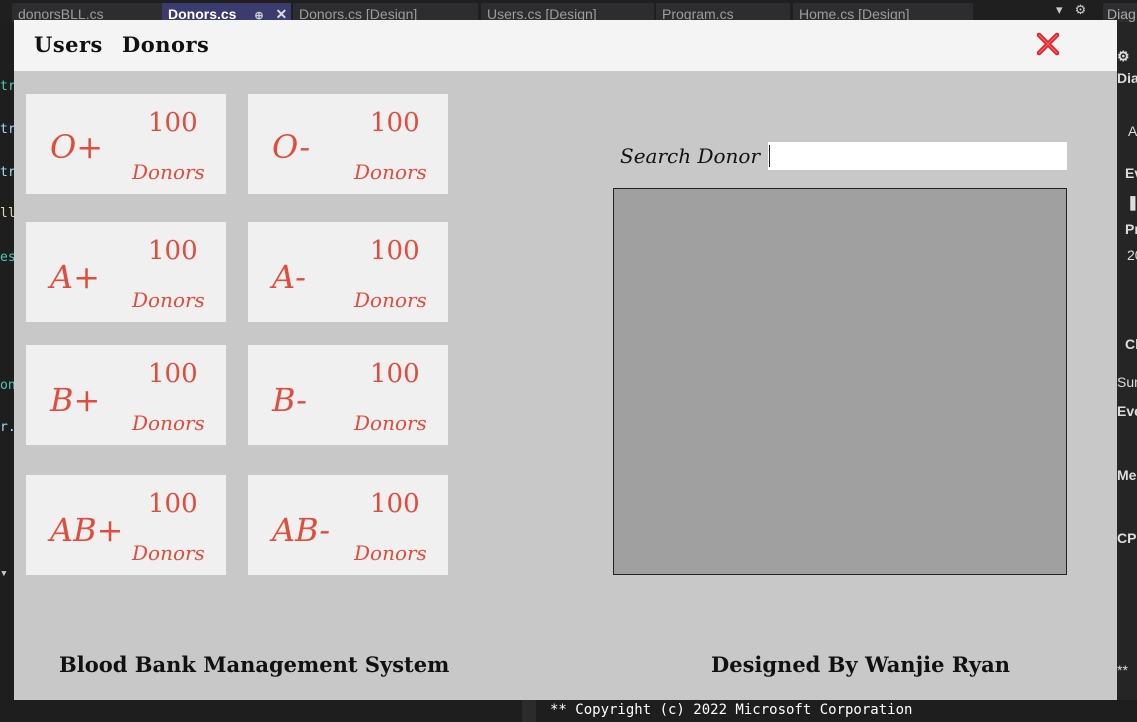 The width and height of the screenshot is (1137, 722). What do you see at coordinates (1122, 670) in the screenshot?
I see `panel-label: **` at bounding box center [1122, 670].